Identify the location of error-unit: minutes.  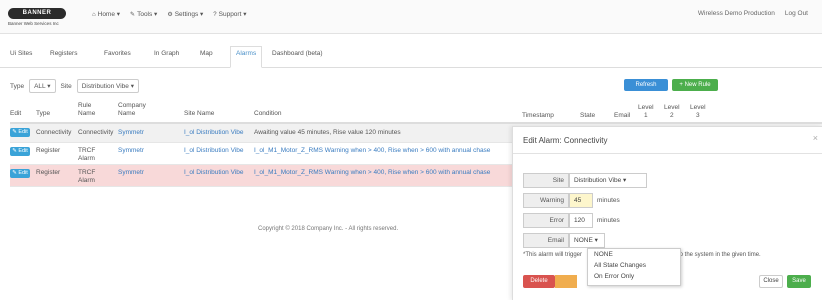
(608, 220).